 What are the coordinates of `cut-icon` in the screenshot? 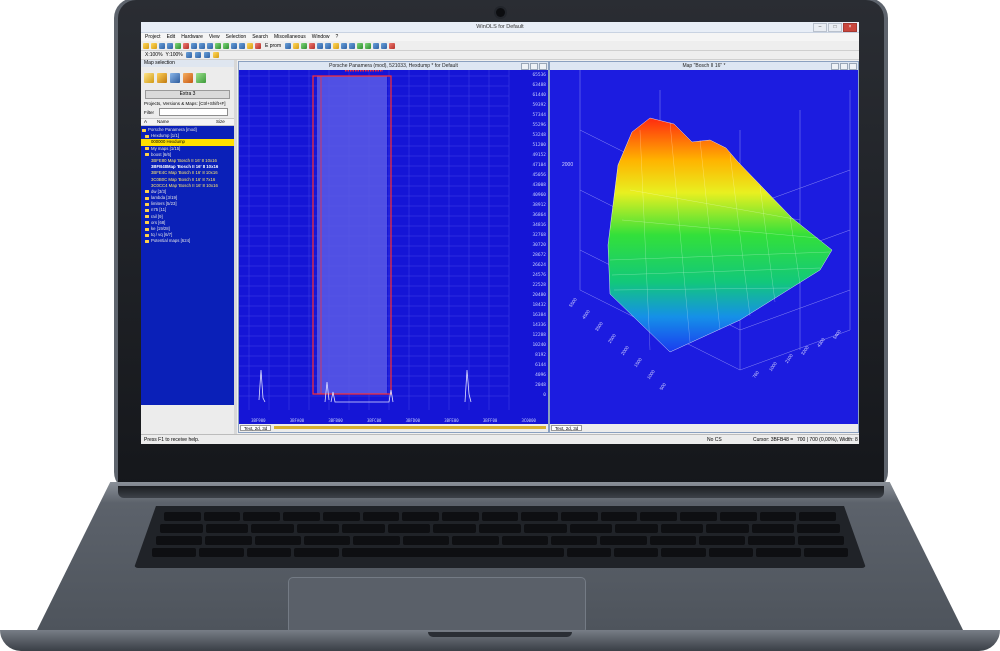 It's located at (194, 45).